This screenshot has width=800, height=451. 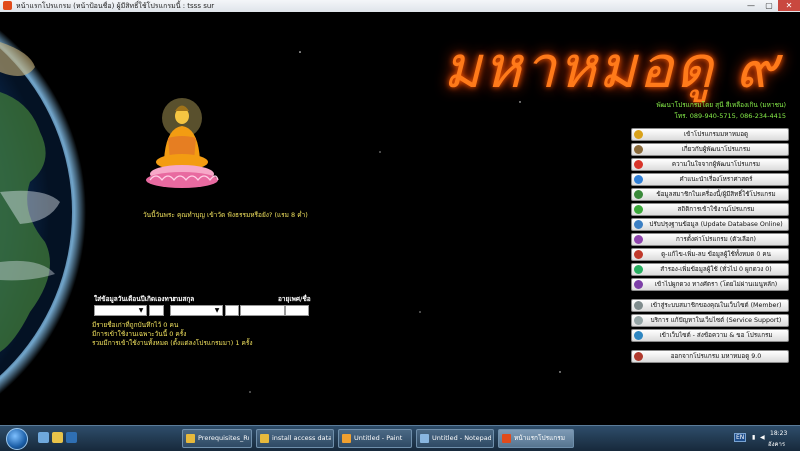 What do you see at coordinates (638, 269) in the screenshot?
I see `backup-icon` at bounding box center [638, 269].